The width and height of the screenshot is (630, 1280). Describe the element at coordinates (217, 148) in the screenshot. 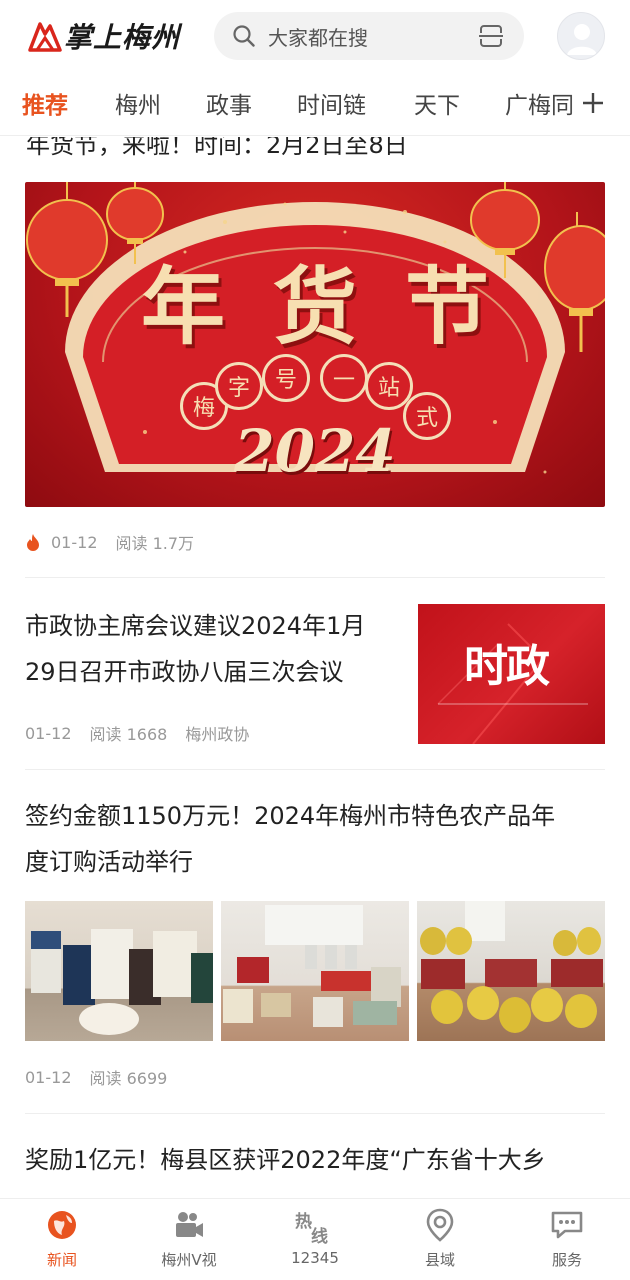

I see `article-title-partial: 年货节，来啦！时间：2月2日至8日` at that location.